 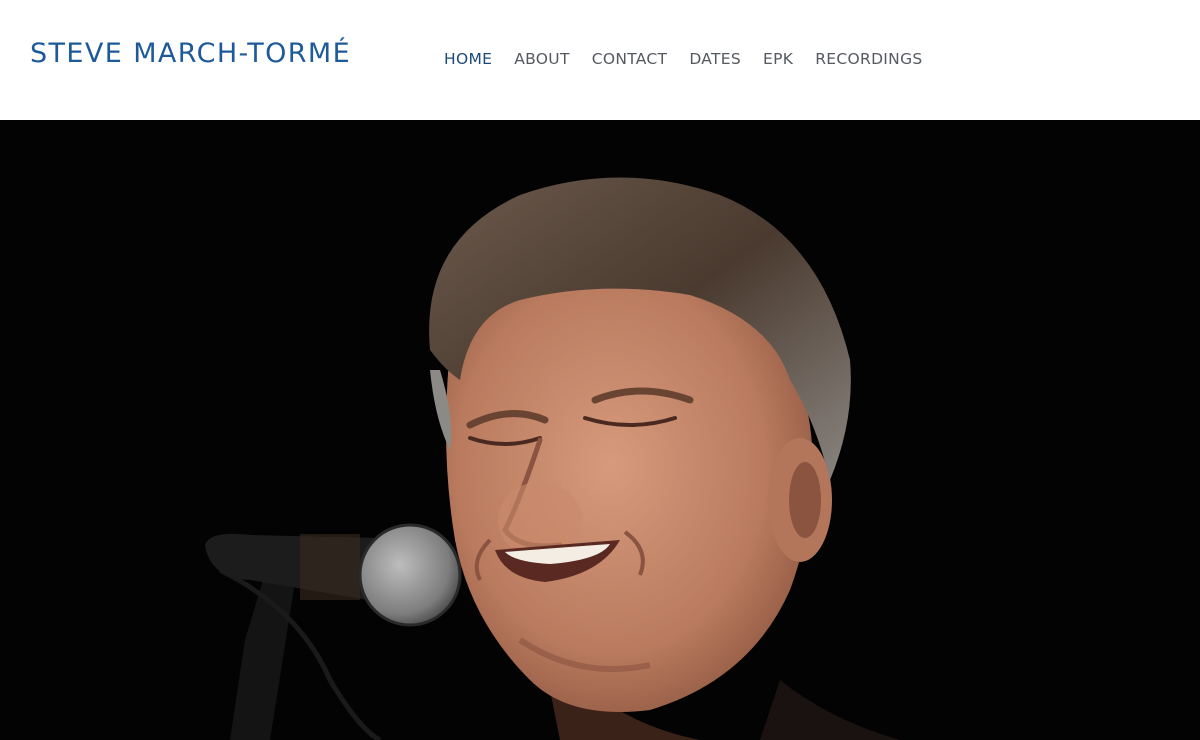 I want to click on nav-item-epk: EPK, so click(x=778, y=59).